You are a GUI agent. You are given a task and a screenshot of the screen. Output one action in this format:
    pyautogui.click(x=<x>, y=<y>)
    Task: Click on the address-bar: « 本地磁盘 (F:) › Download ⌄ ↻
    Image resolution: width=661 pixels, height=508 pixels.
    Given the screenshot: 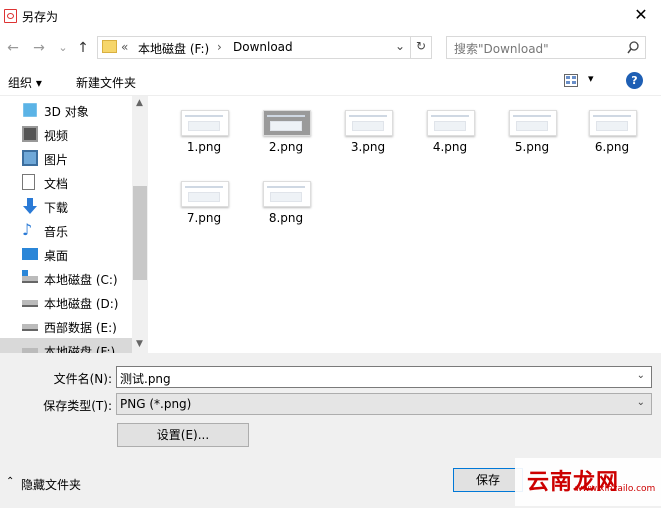 What is the action you would take?
    pyautogui.click(x=264, y=47)
    